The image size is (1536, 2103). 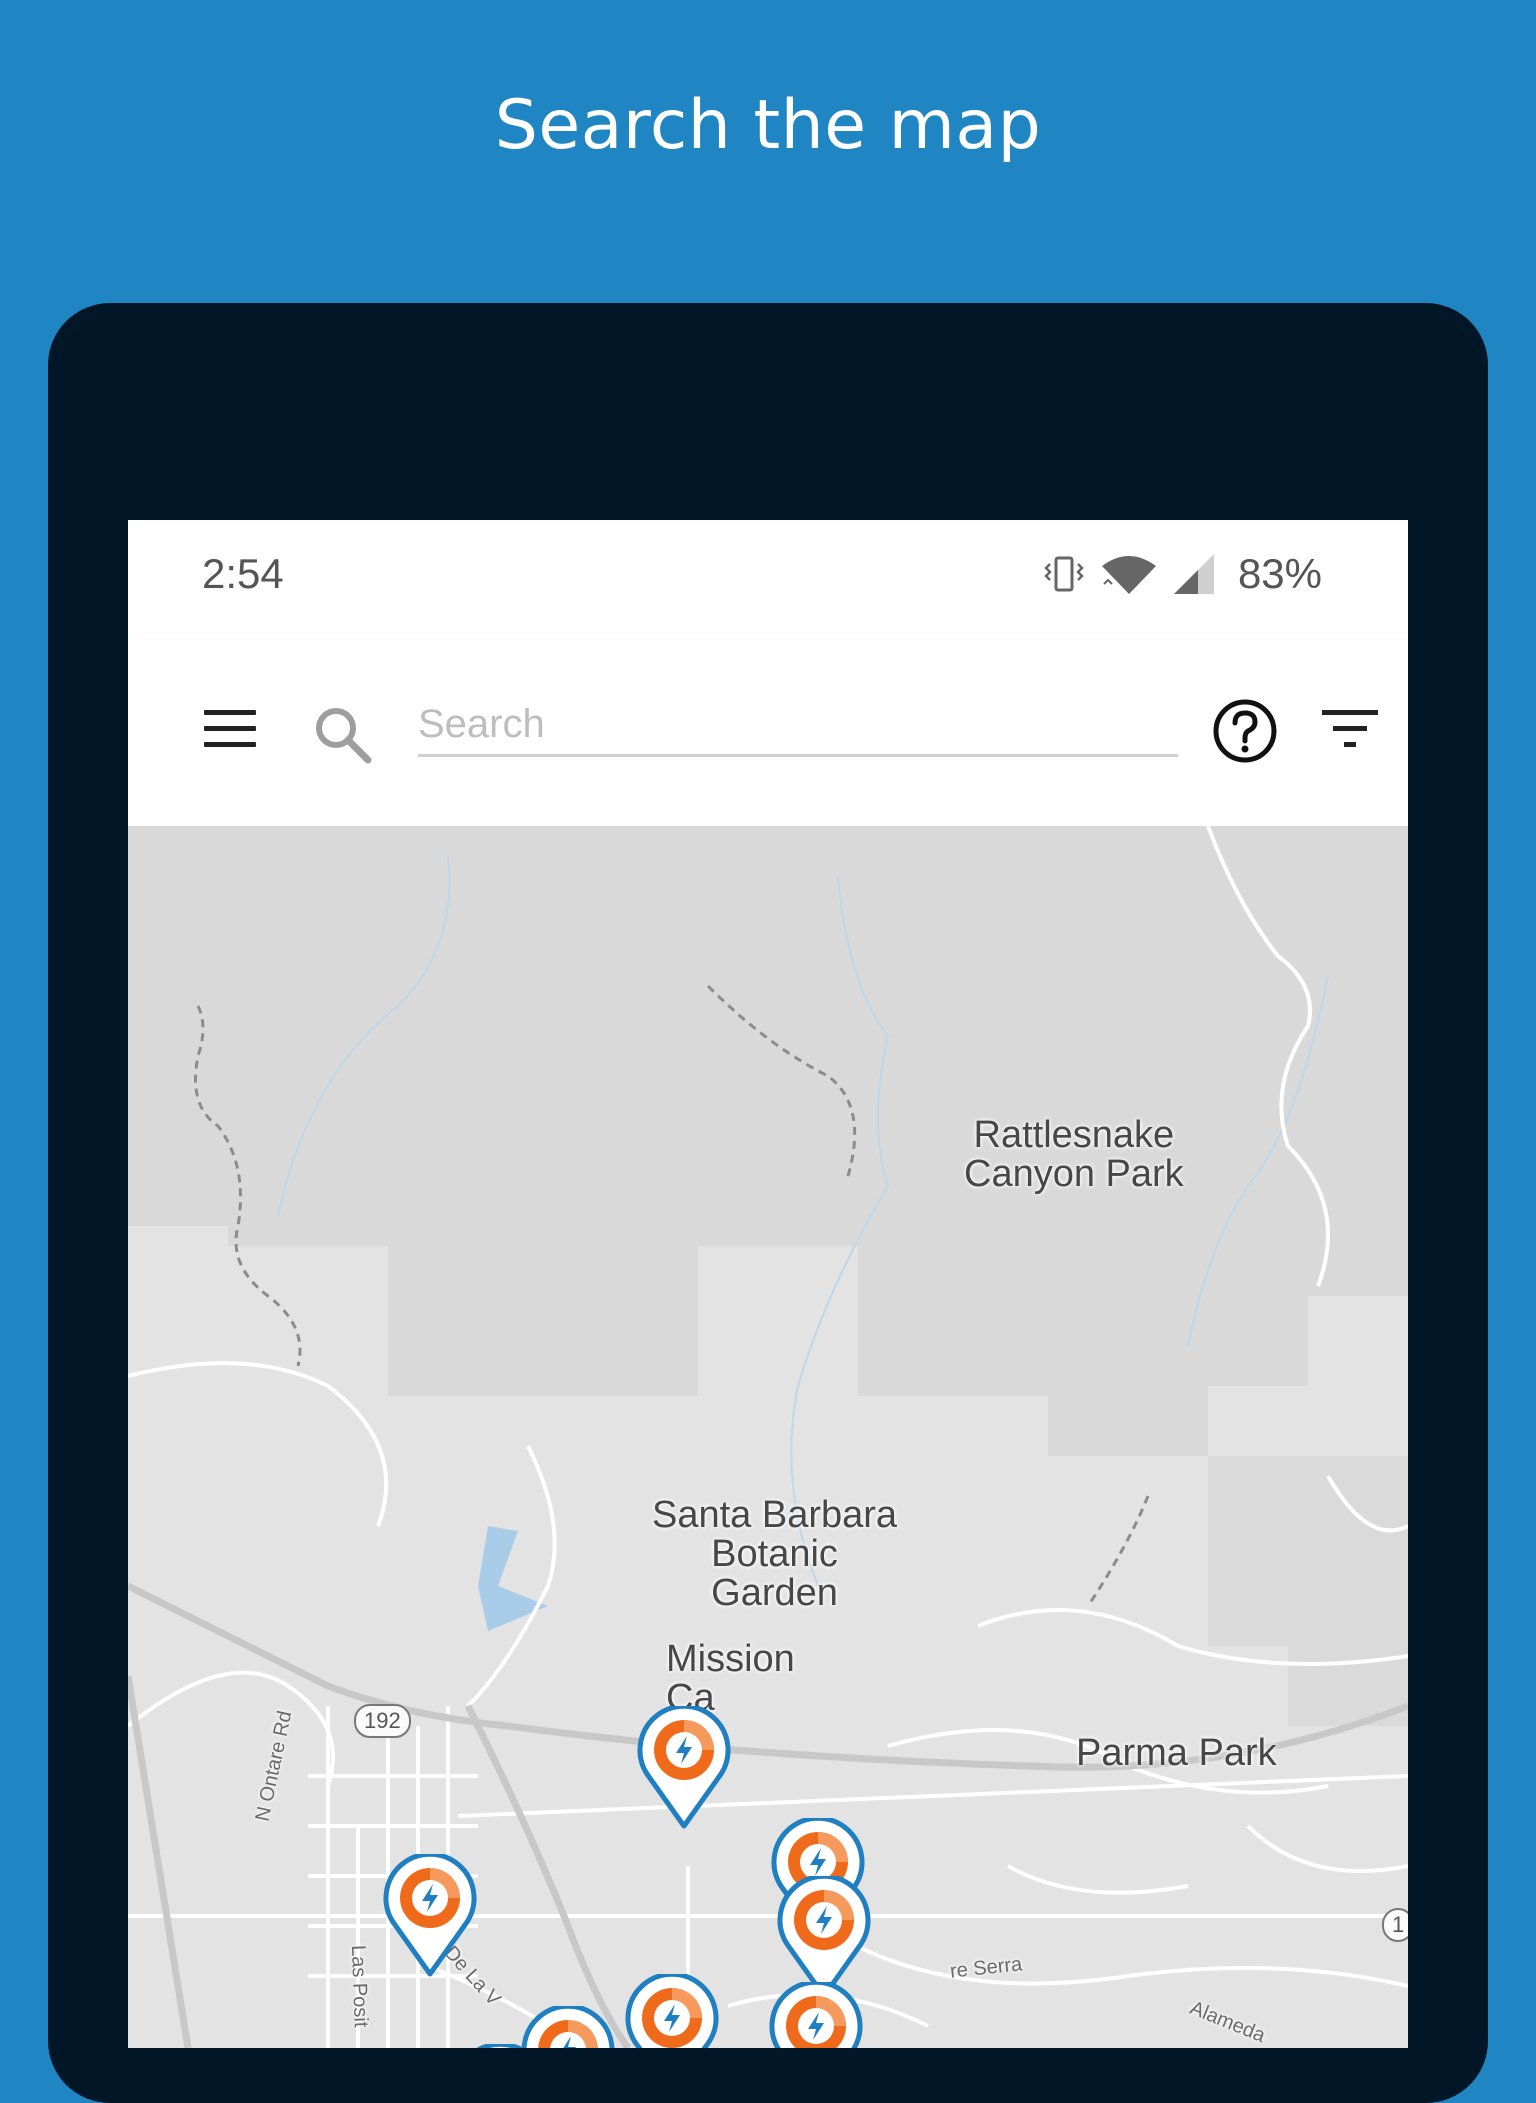 I want to click on status-time: 2:54, so click(x=243, y=573).